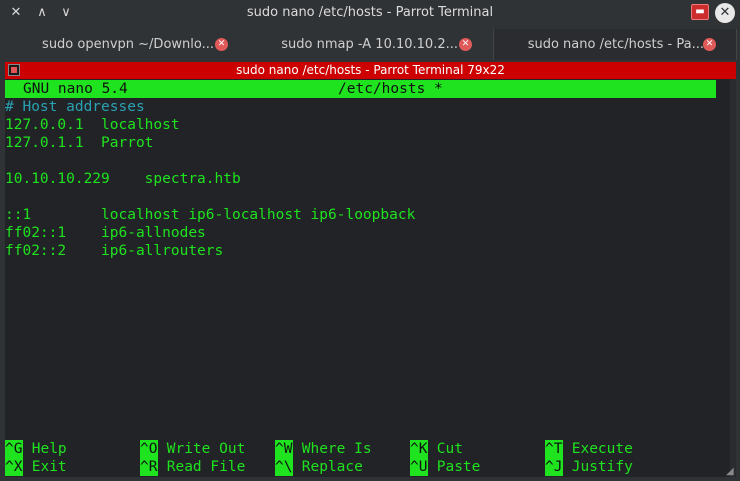  I want to click on nano-version: GNU nano 5.4, so click(75, 89).